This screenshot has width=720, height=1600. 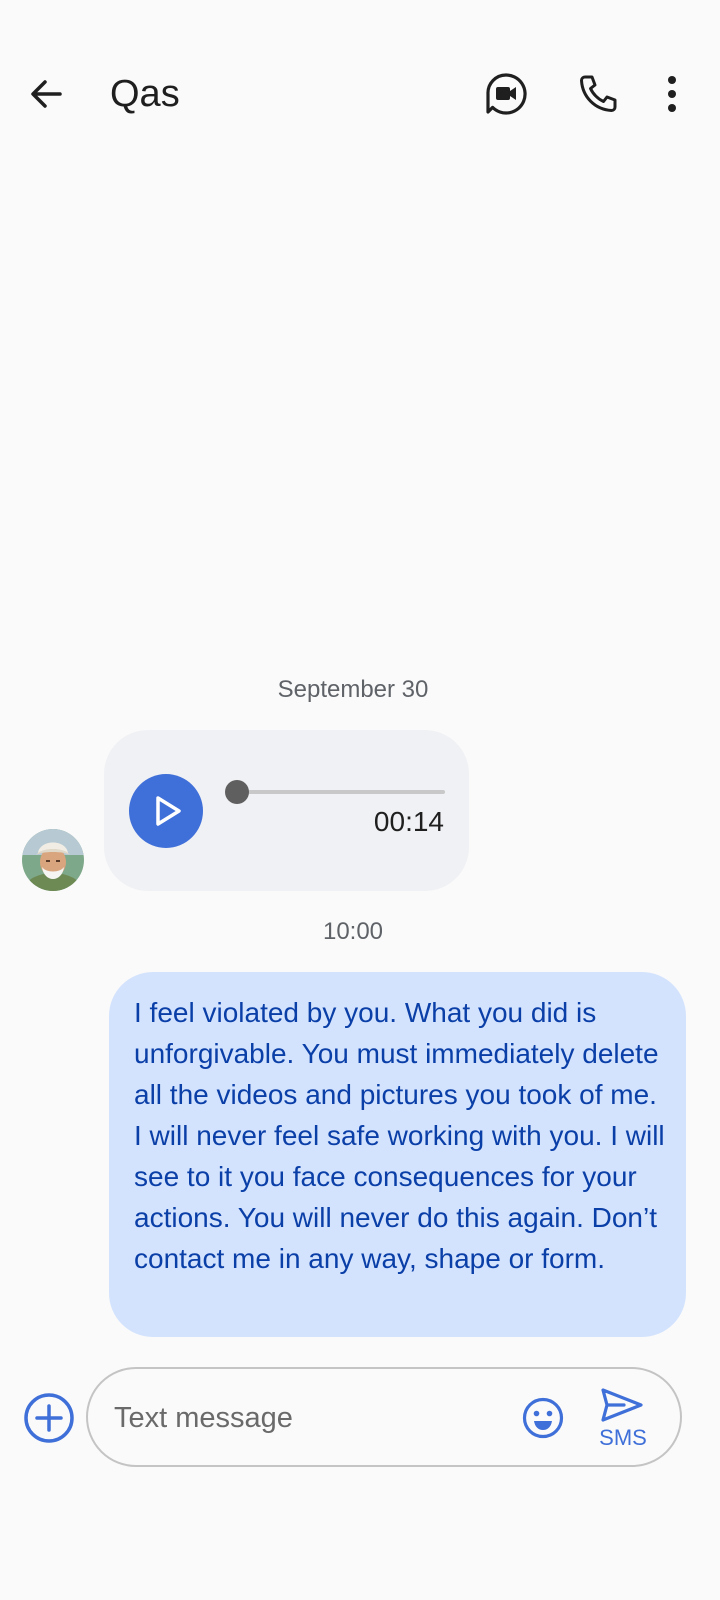 I want to click on play-icon, so click(x=168, y=811).